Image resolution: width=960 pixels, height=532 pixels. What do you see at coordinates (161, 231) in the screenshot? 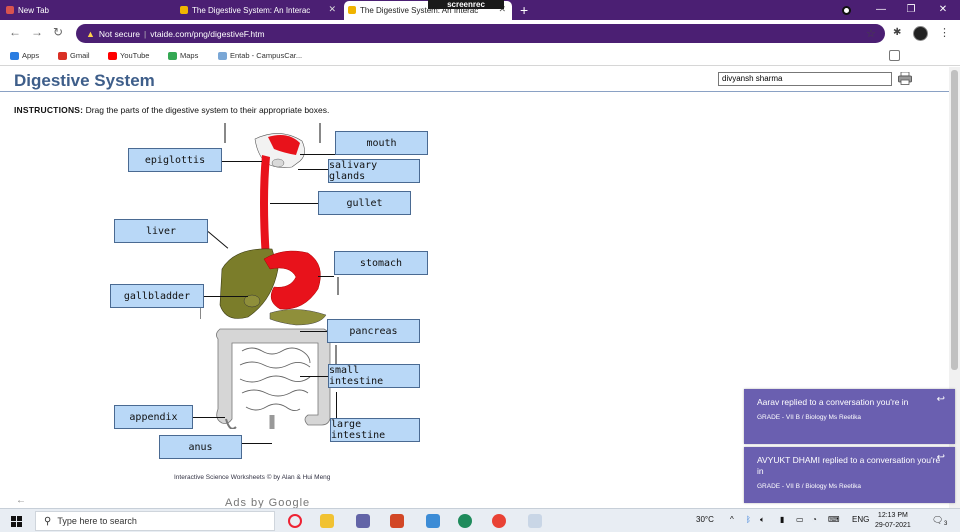
I see `label-liver: liver` at bounding box center [161, 231].